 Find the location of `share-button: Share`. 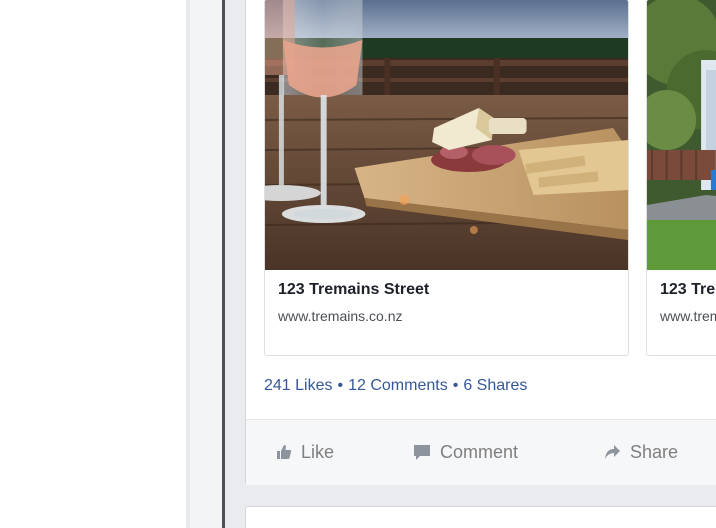

share-button: Share is located at coordinates (641, 452).